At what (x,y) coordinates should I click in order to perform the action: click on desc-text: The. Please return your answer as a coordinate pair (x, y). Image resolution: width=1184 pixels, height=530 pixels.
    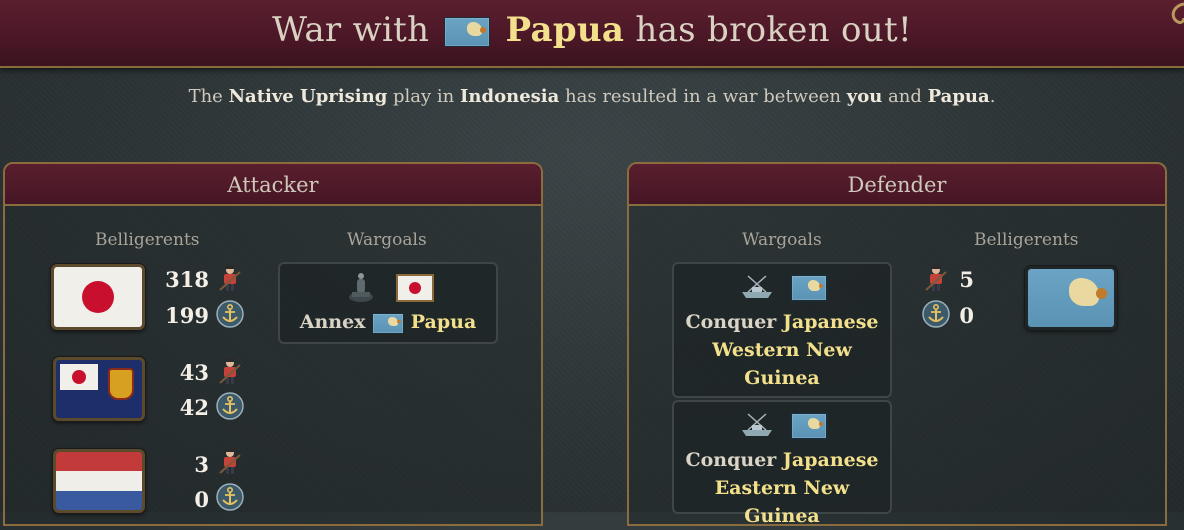
    Looking at the image, I should click on (205, 96).